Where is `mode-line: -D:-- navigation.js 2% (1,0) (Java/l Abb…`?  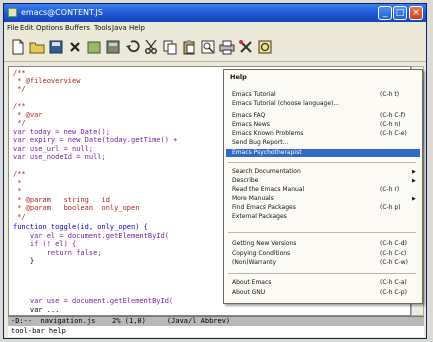 mode-line: -D:-- navigation.js 2% (1,0) (Java/l Abb… is located at coordinates (216, 321).